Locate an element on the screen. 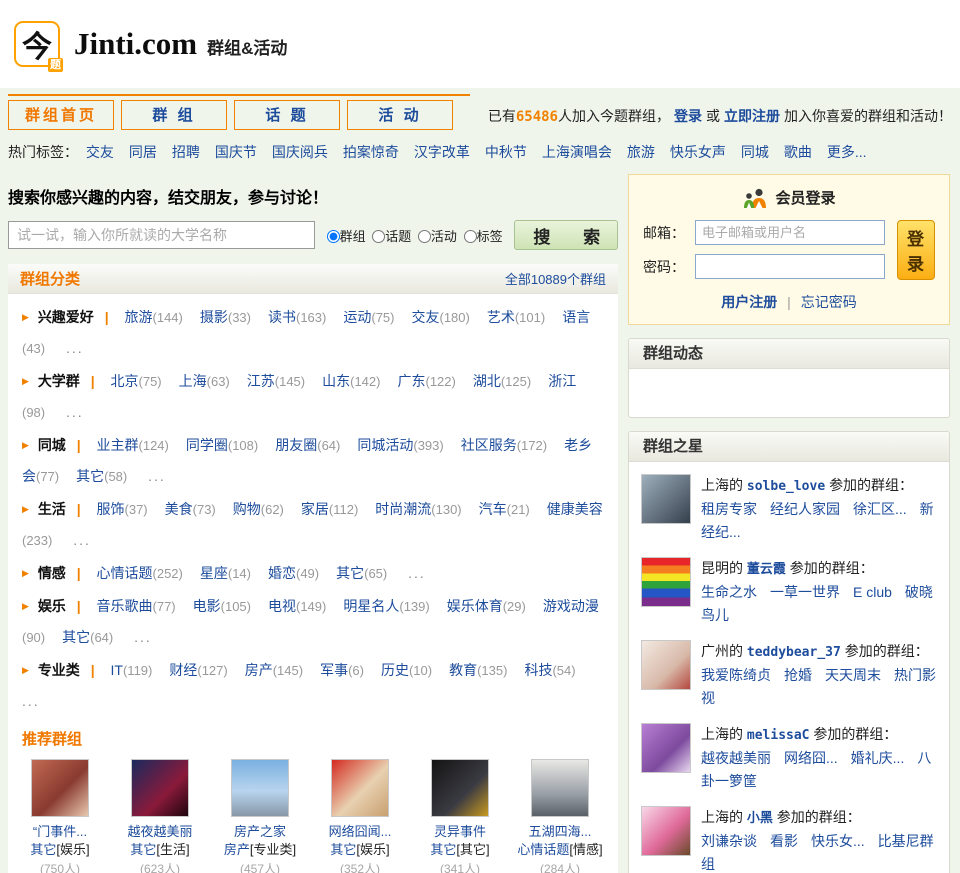  hot-tag-link: 中秋节 is located at coordinates (506, 152).